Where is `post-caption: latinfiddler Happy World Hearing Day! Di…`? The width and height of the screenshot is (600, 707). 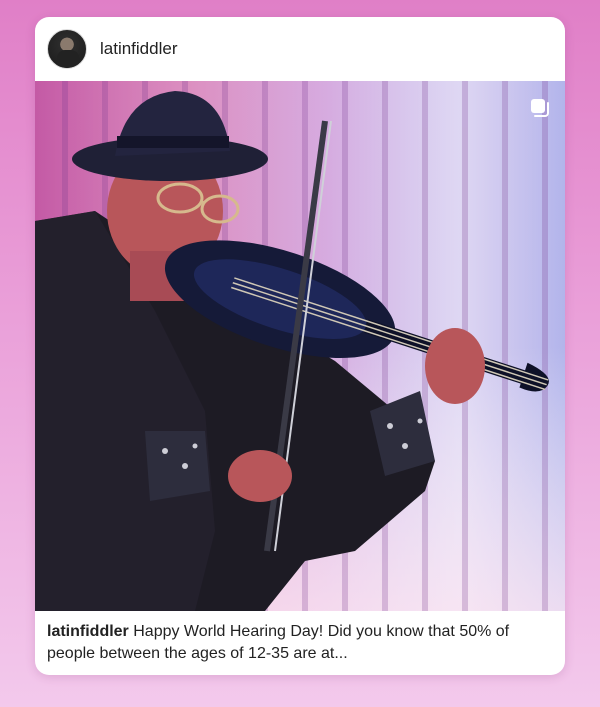
post-caption: latinfiddler Happy World Hearing Day! Di… is located at coordinates (300, 643).